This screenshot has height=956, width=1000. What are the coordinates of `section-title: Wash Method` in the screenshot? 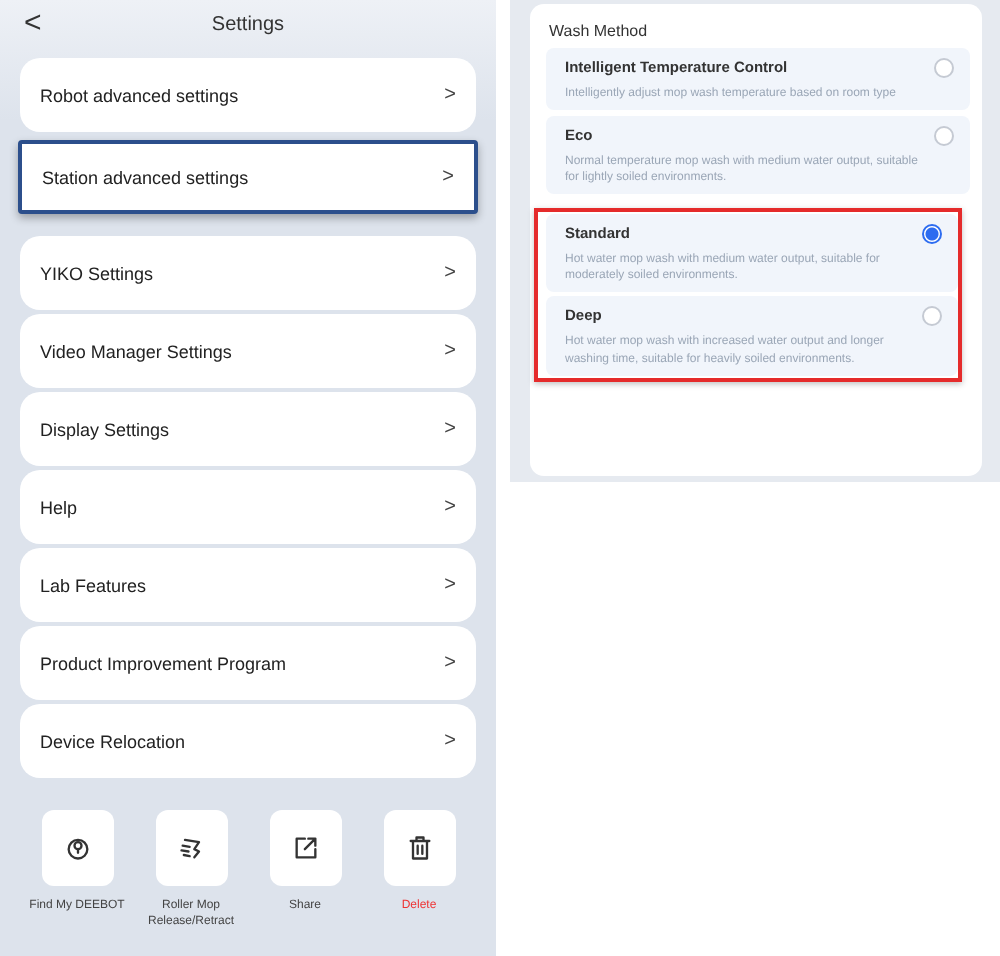 It's located at (599, 31).